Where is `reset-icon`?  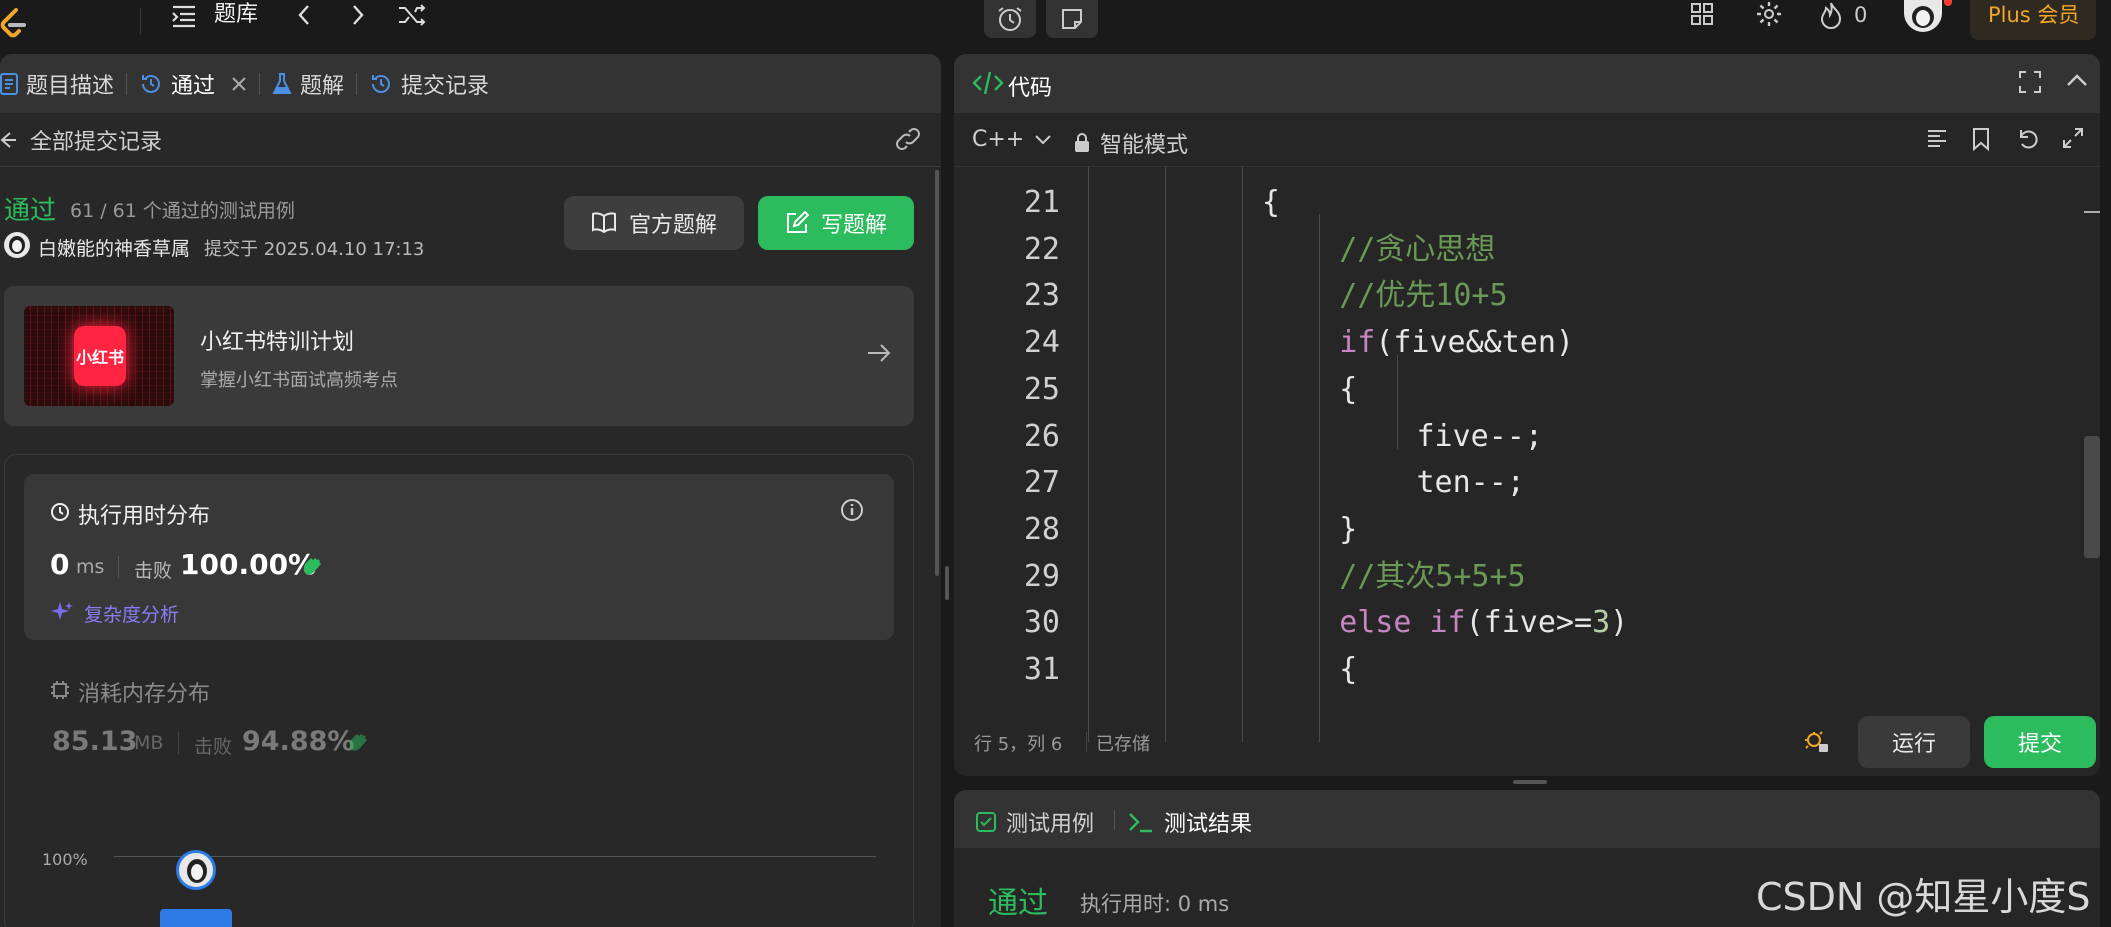 reset-icon is located at coordinates (2028, 139).